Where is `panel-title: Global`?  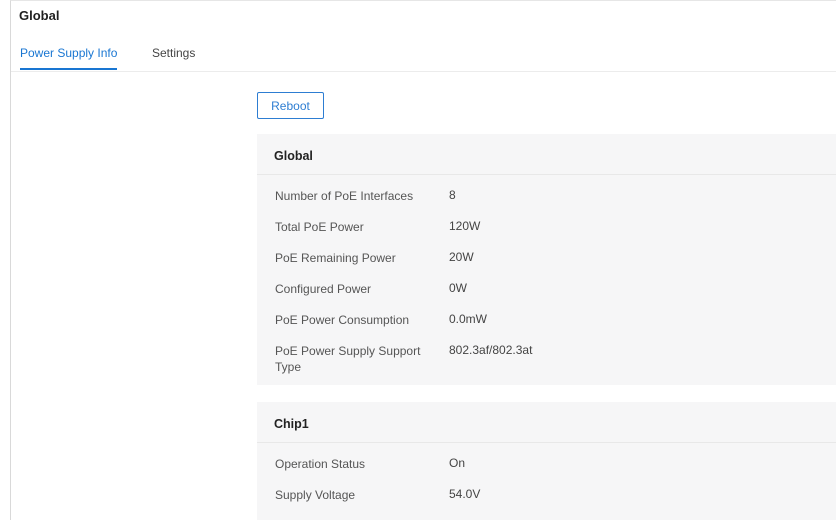 panel-title: Global is located at coordinates (546, 154).